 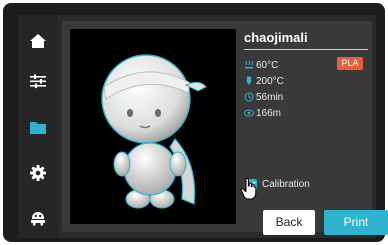 I want to click on nozzle-icon, so click(x=249, y=81).